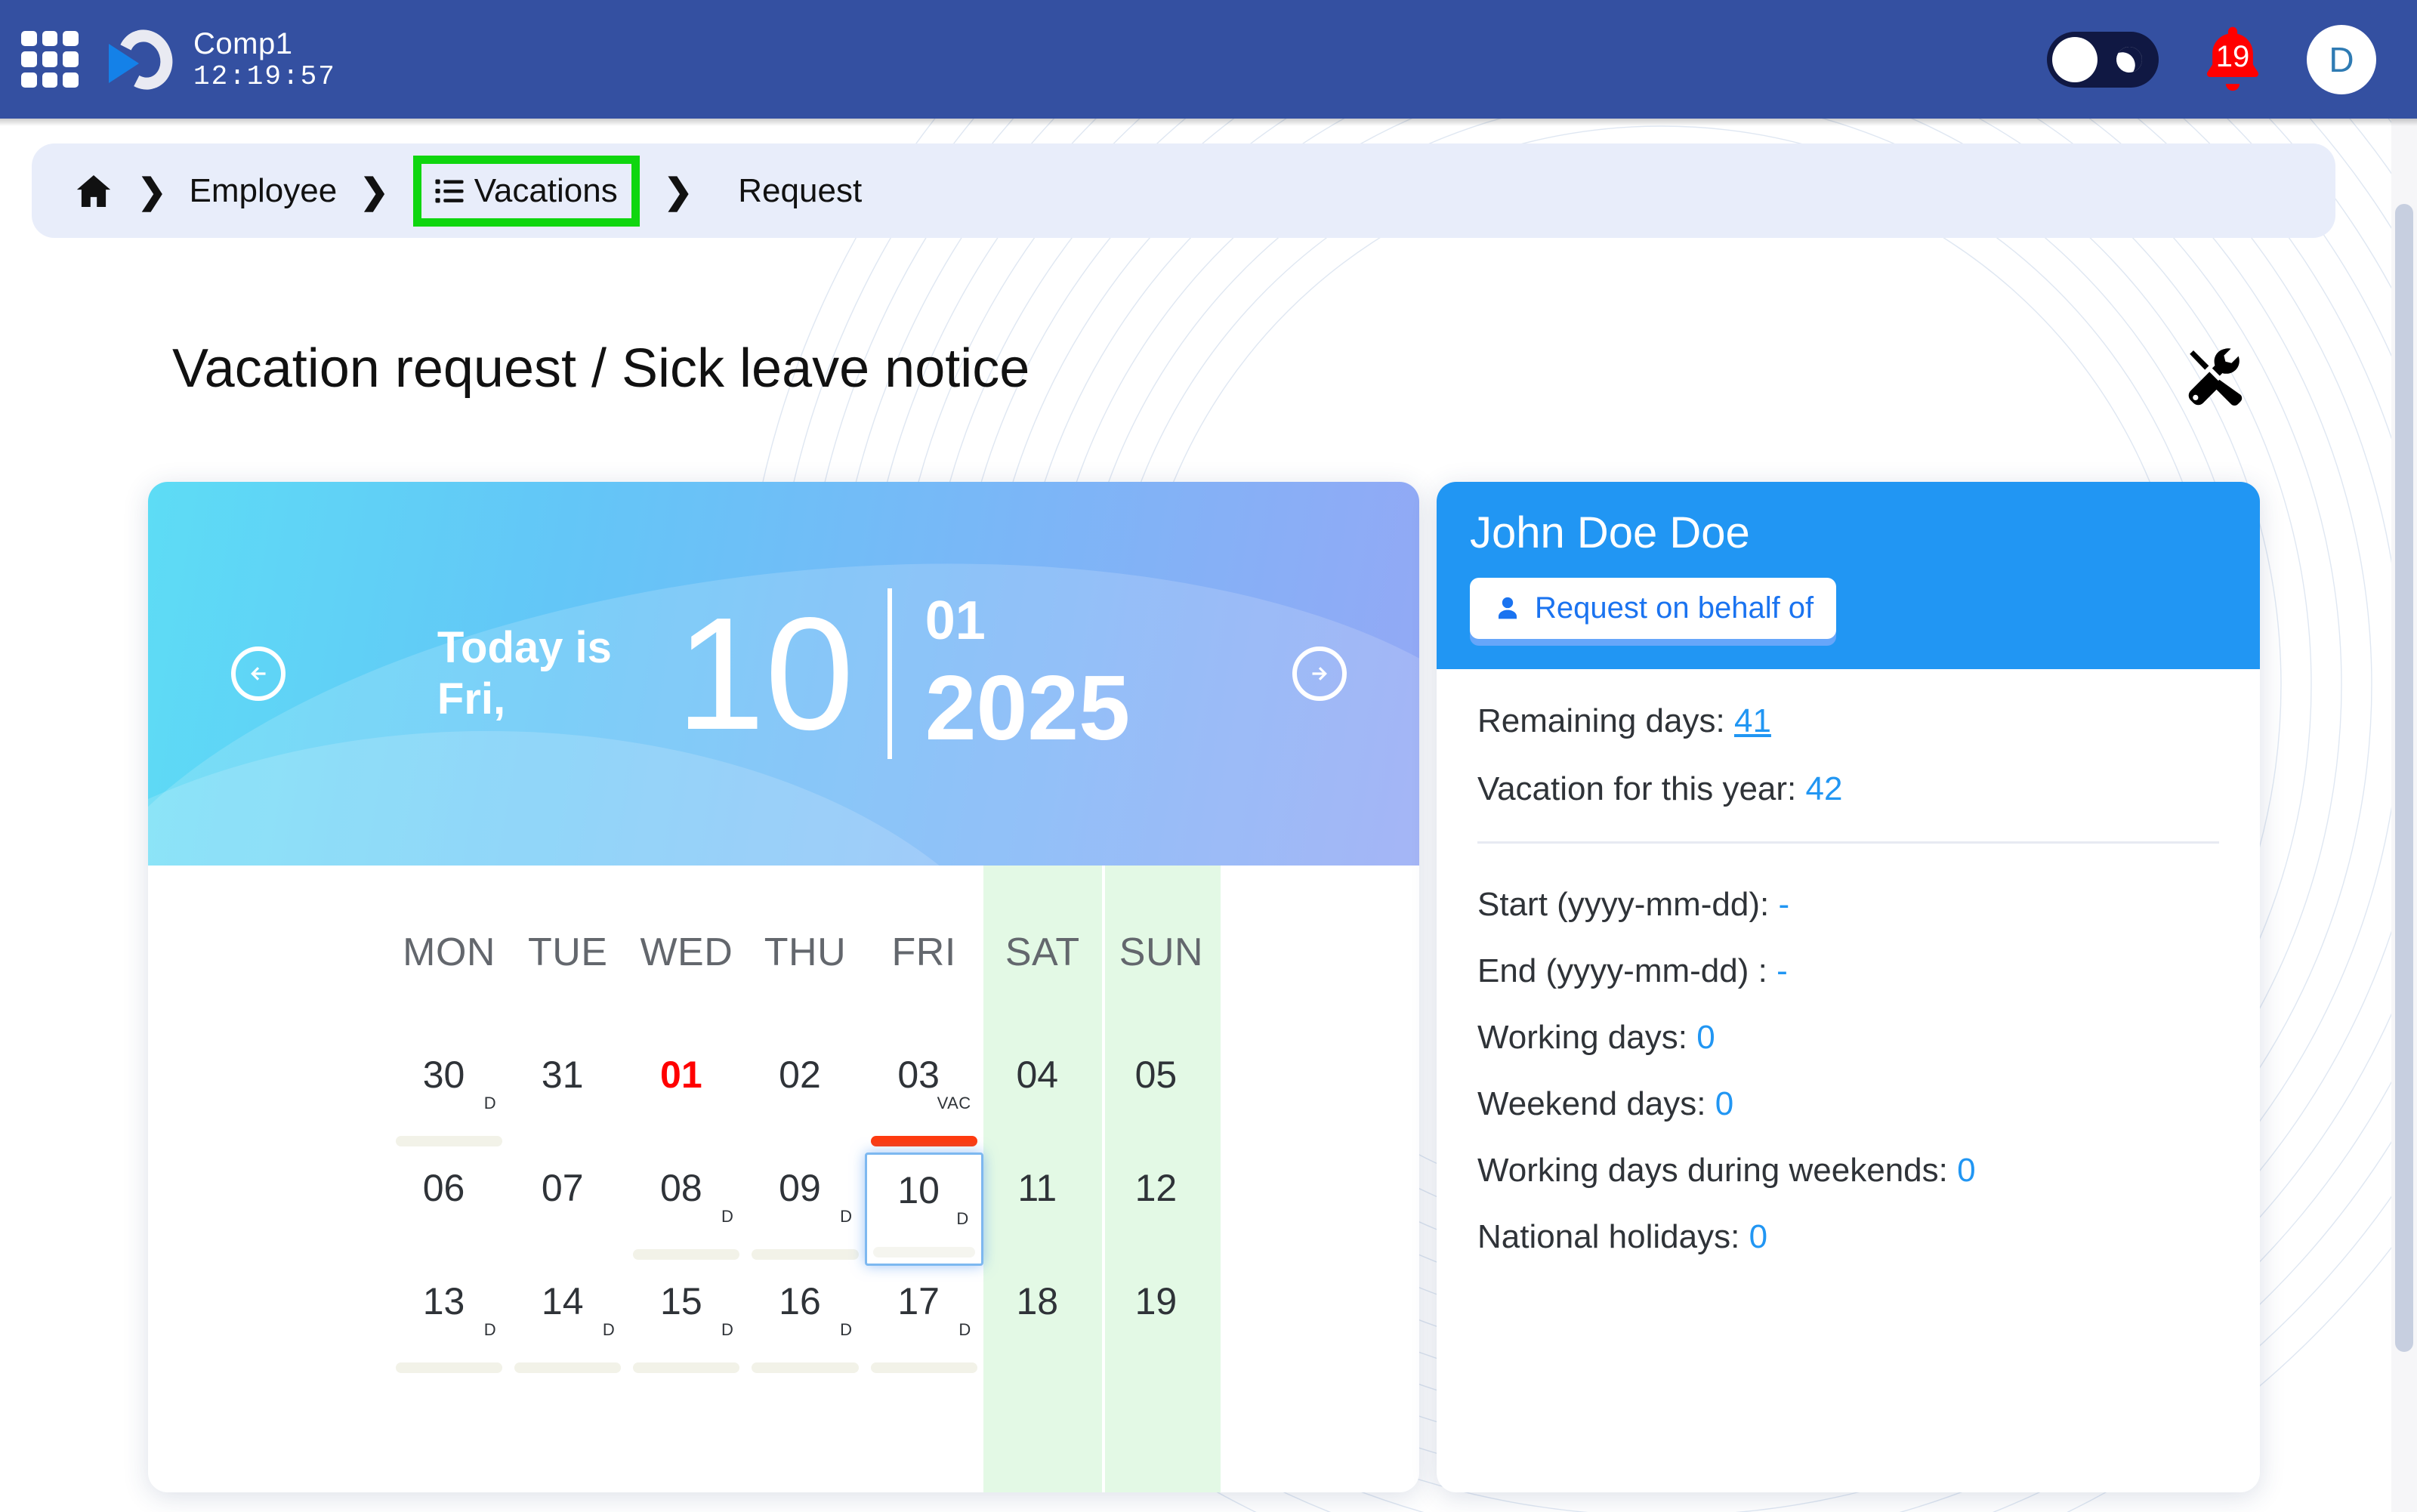 The width and height of the screenshot is (2417, 1512). I want to click on calendar-day-number: 13, so click(443, 1301).